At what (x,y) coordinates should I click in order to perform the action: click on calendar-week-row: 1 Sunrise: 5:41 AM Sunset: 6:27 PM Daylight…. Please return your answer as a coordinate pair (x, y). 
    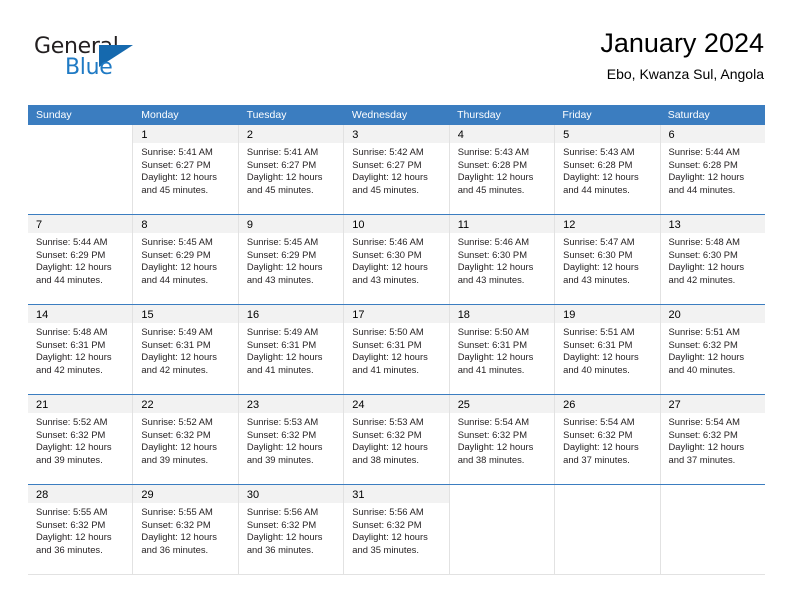
    Looking at the image, I should click on (396, 169).